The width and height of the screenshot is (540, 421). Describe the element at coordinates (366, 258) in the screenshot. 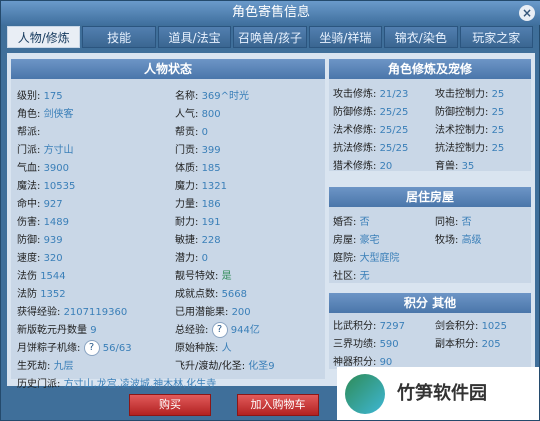

I see `house-yard: 庭院: 大型庭院` at that location.